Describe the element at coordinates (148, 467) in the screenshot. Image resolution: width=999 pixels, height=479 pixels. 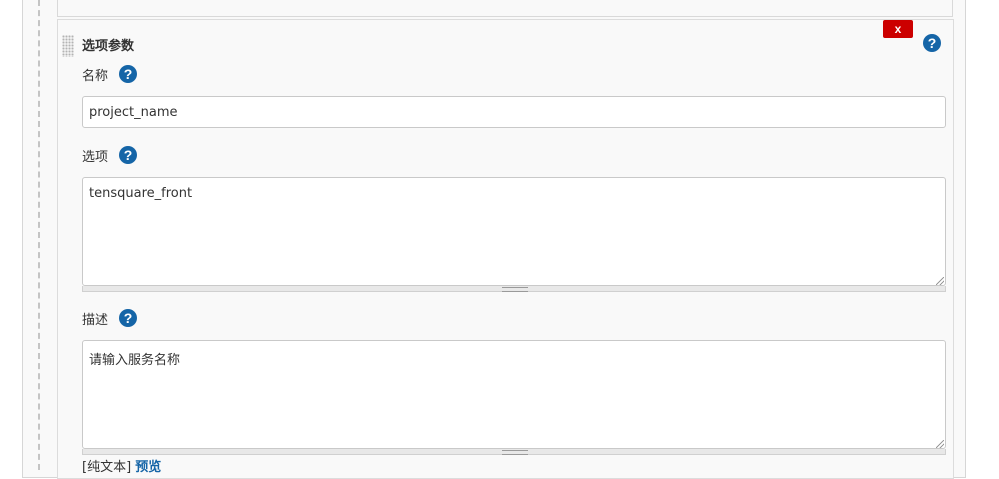
I see `preview-link: 预览` at that location.